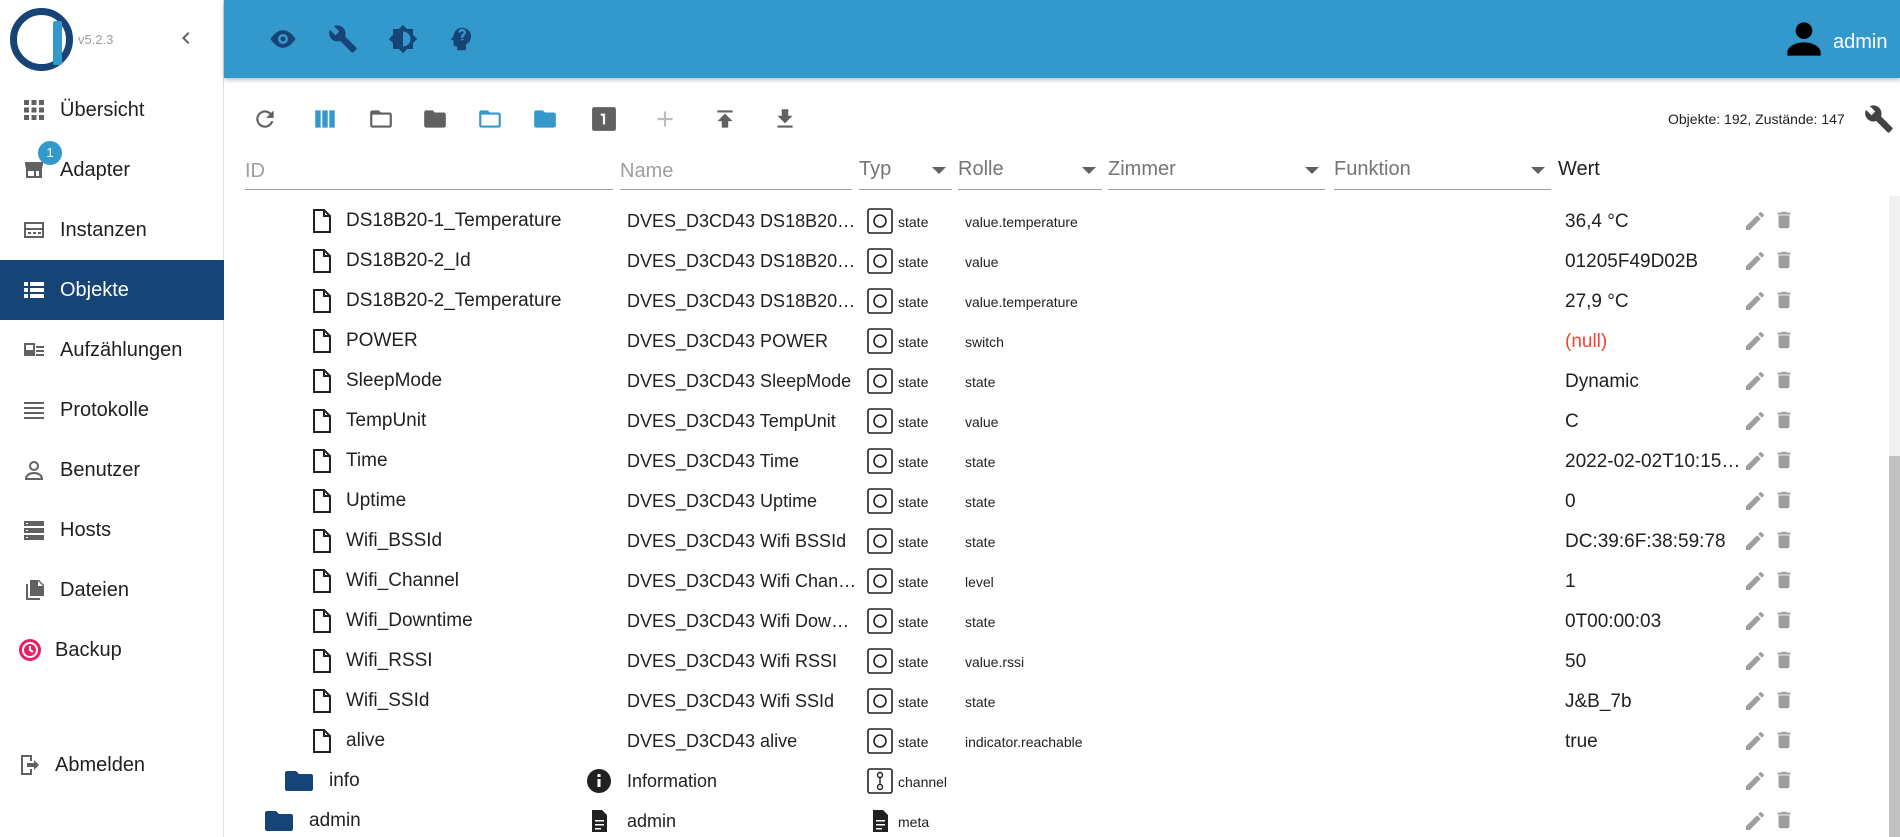  I want to click on id-filter-input, so click(429, 168).